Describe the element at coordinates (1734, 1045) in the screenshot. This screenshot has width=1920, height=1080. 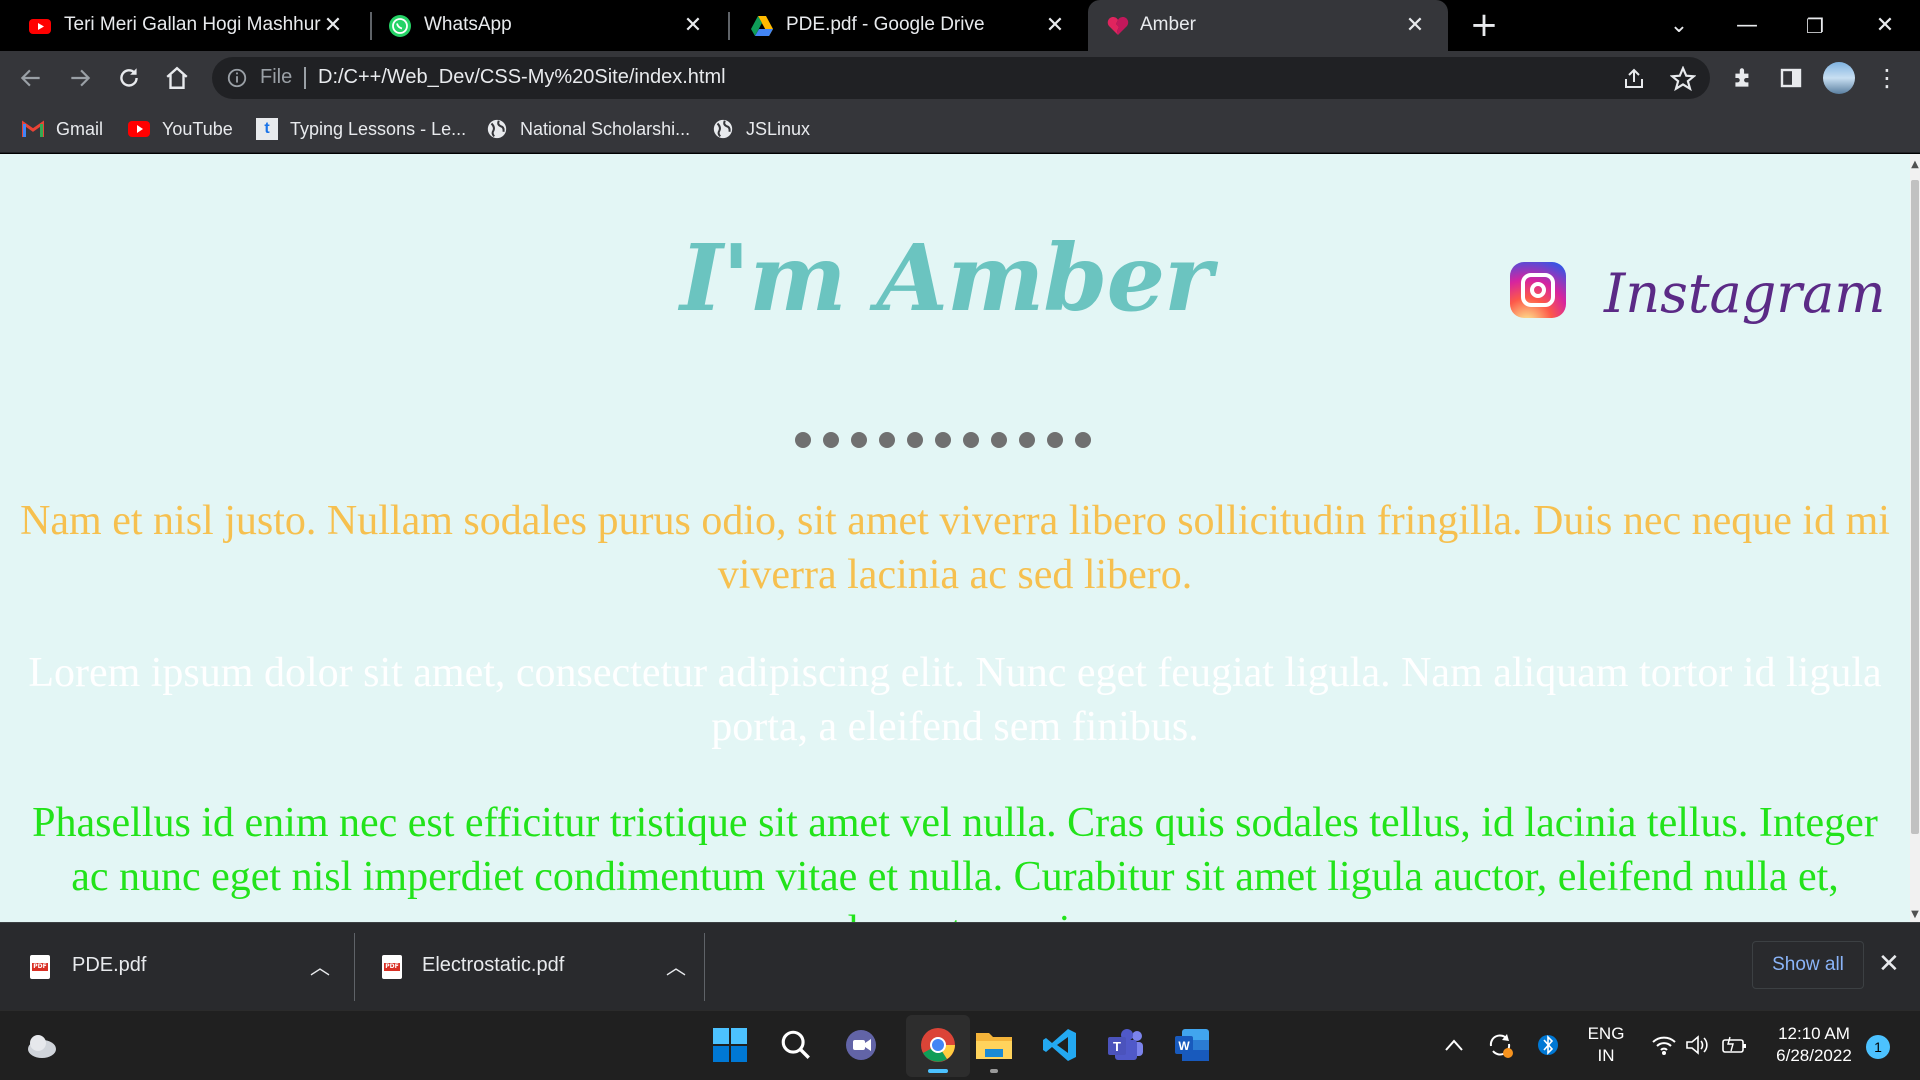
I see `battery-icon` at that location.